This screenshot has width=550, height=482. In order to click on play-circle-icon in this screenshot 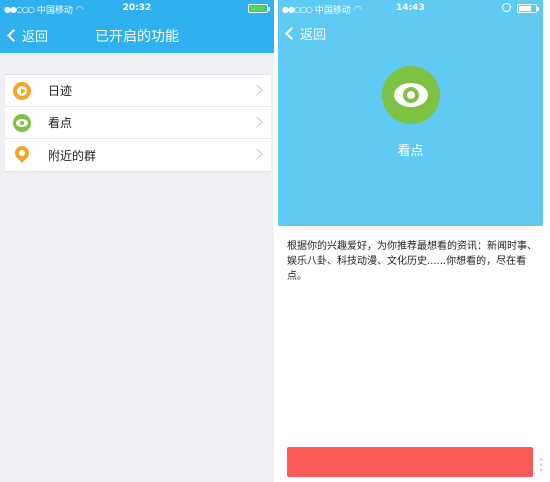, I will do `click(22, 90)`.